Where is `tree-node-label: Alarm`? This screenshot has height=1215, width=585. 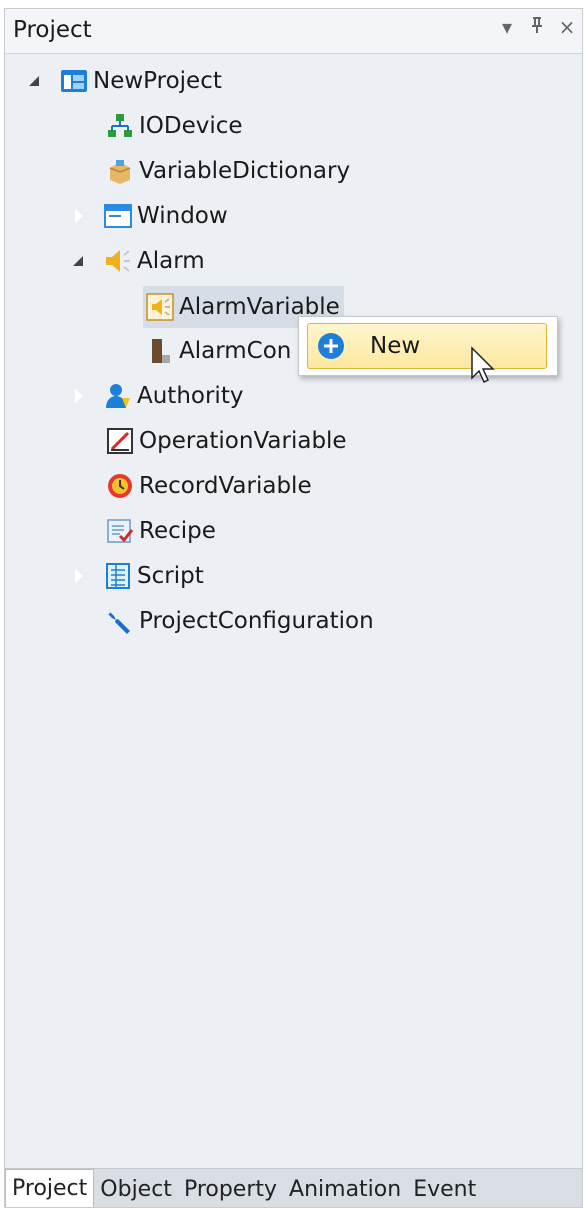 tree-node-label: Alarm is located at coordinates (171, 261).